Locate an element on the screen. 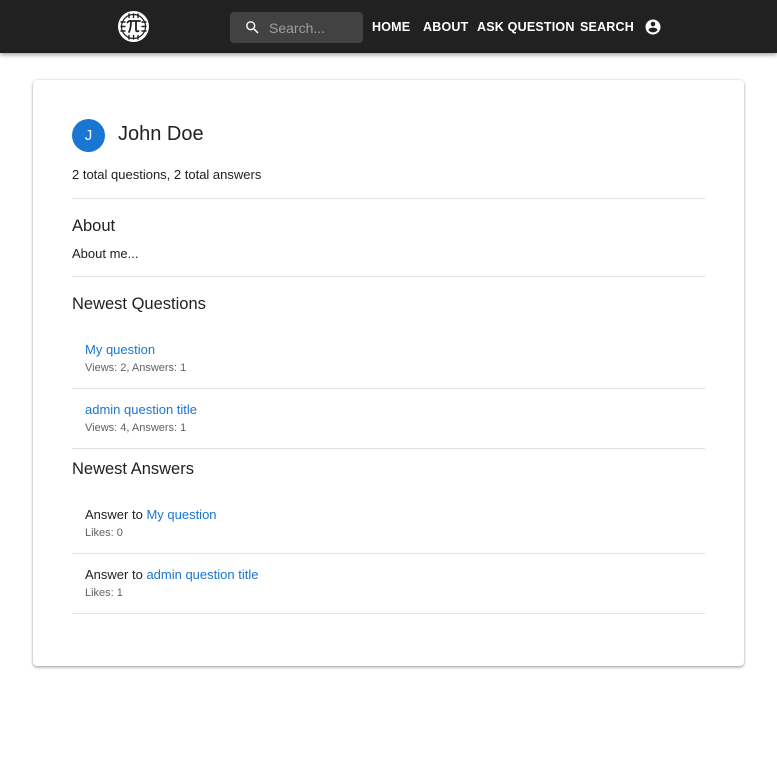  user-name: John Doe is located at coordinates (161, 134).